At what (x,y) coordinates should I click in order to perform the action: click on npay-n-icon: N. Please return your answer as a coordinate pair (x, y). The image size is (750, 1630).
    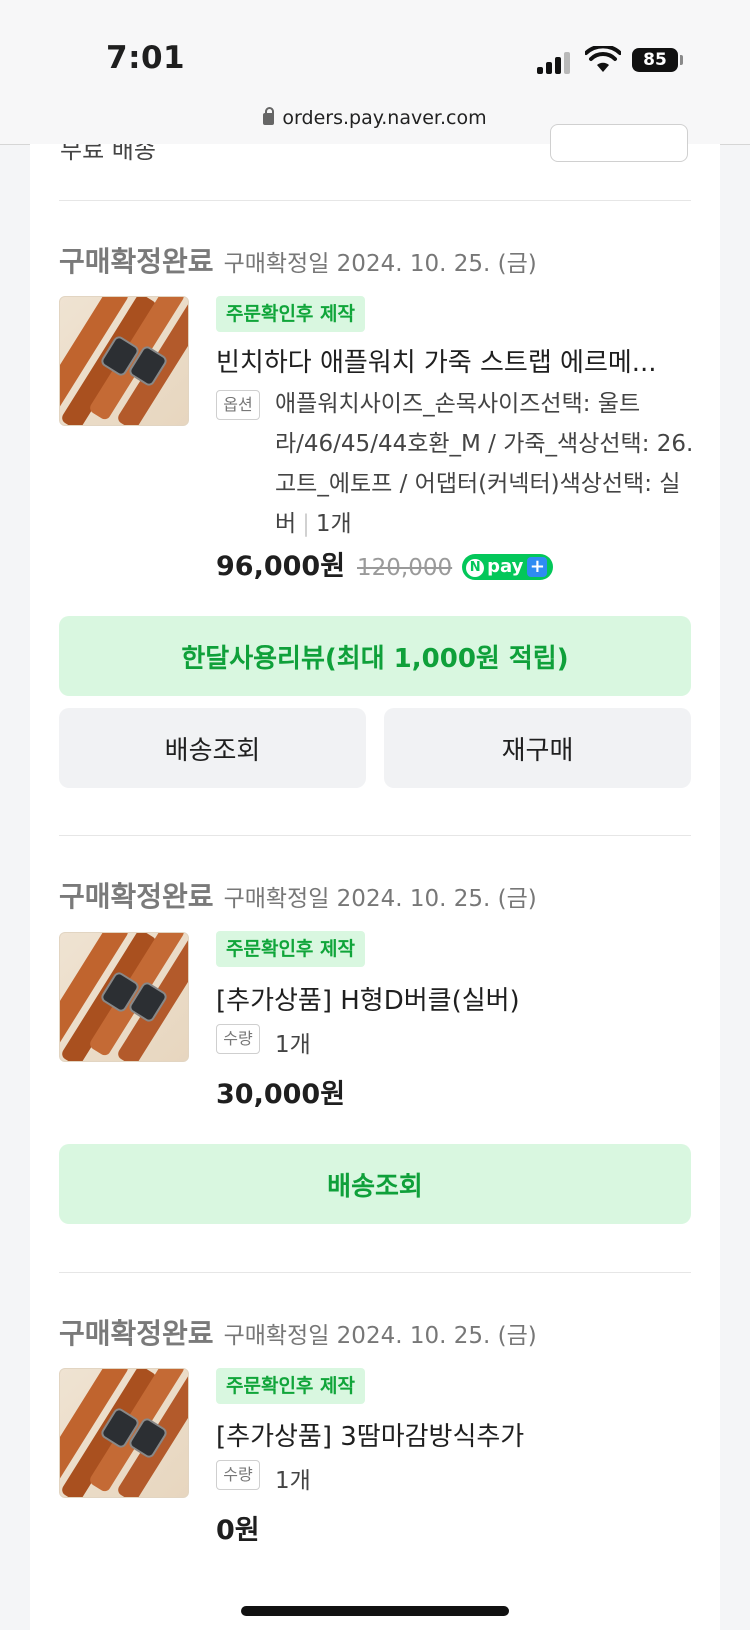
    Looking at the image, I should click on (475, 568).